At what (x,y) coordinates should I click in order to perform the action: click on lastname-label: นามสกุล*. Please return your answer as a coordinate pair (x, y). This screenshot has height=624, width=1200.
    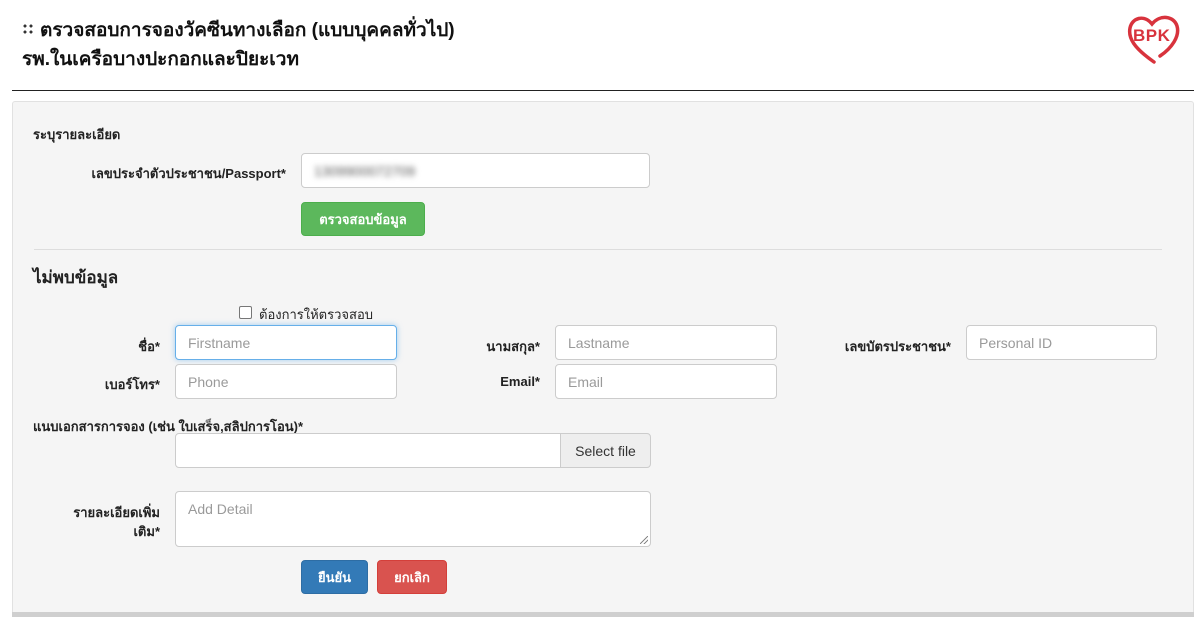
    Looking at the image, I should click on (513, 346).